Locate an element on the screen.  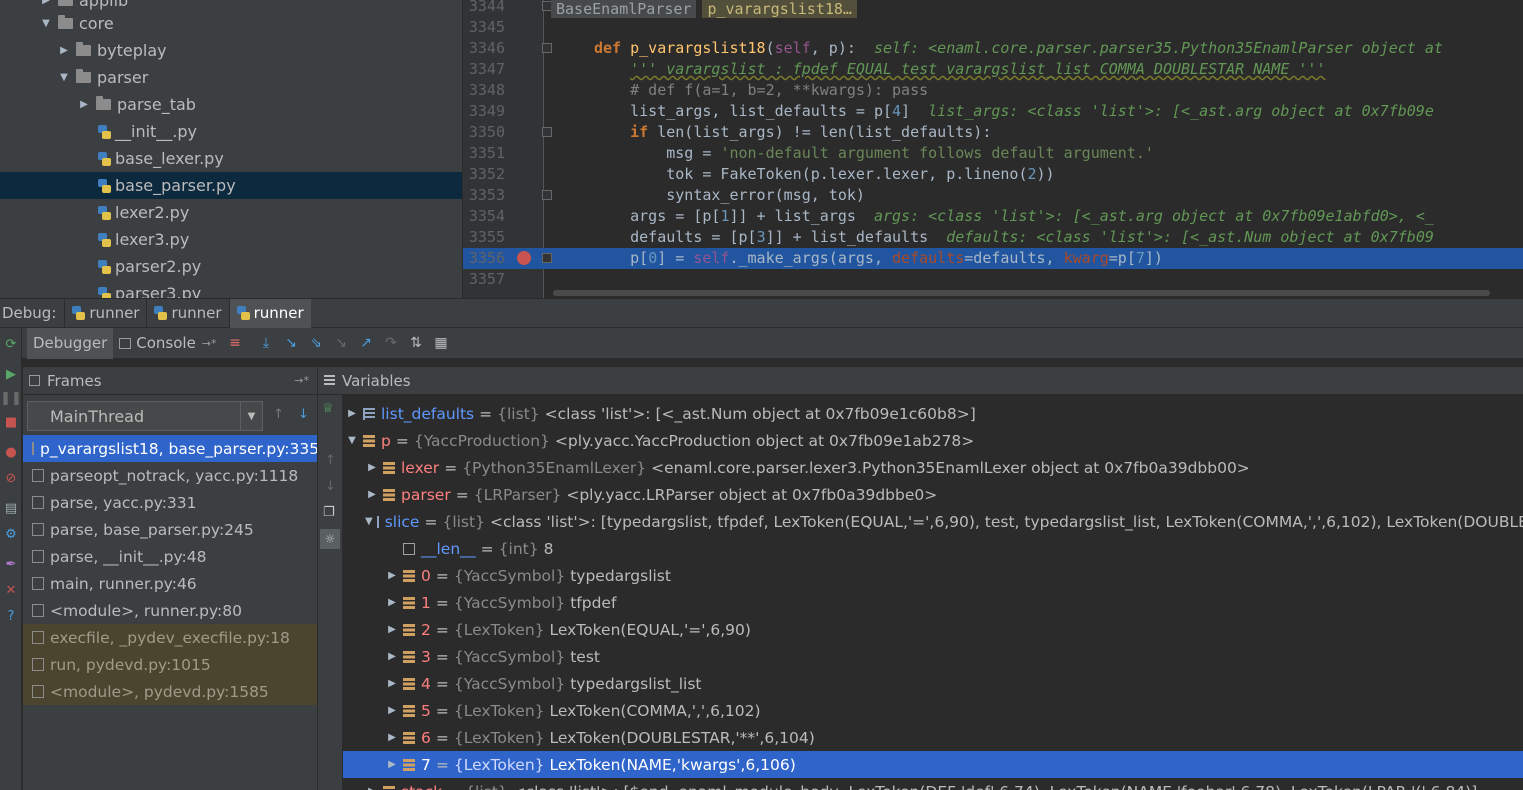
tree-item: parser2.py is located at coordinates (231, 266).